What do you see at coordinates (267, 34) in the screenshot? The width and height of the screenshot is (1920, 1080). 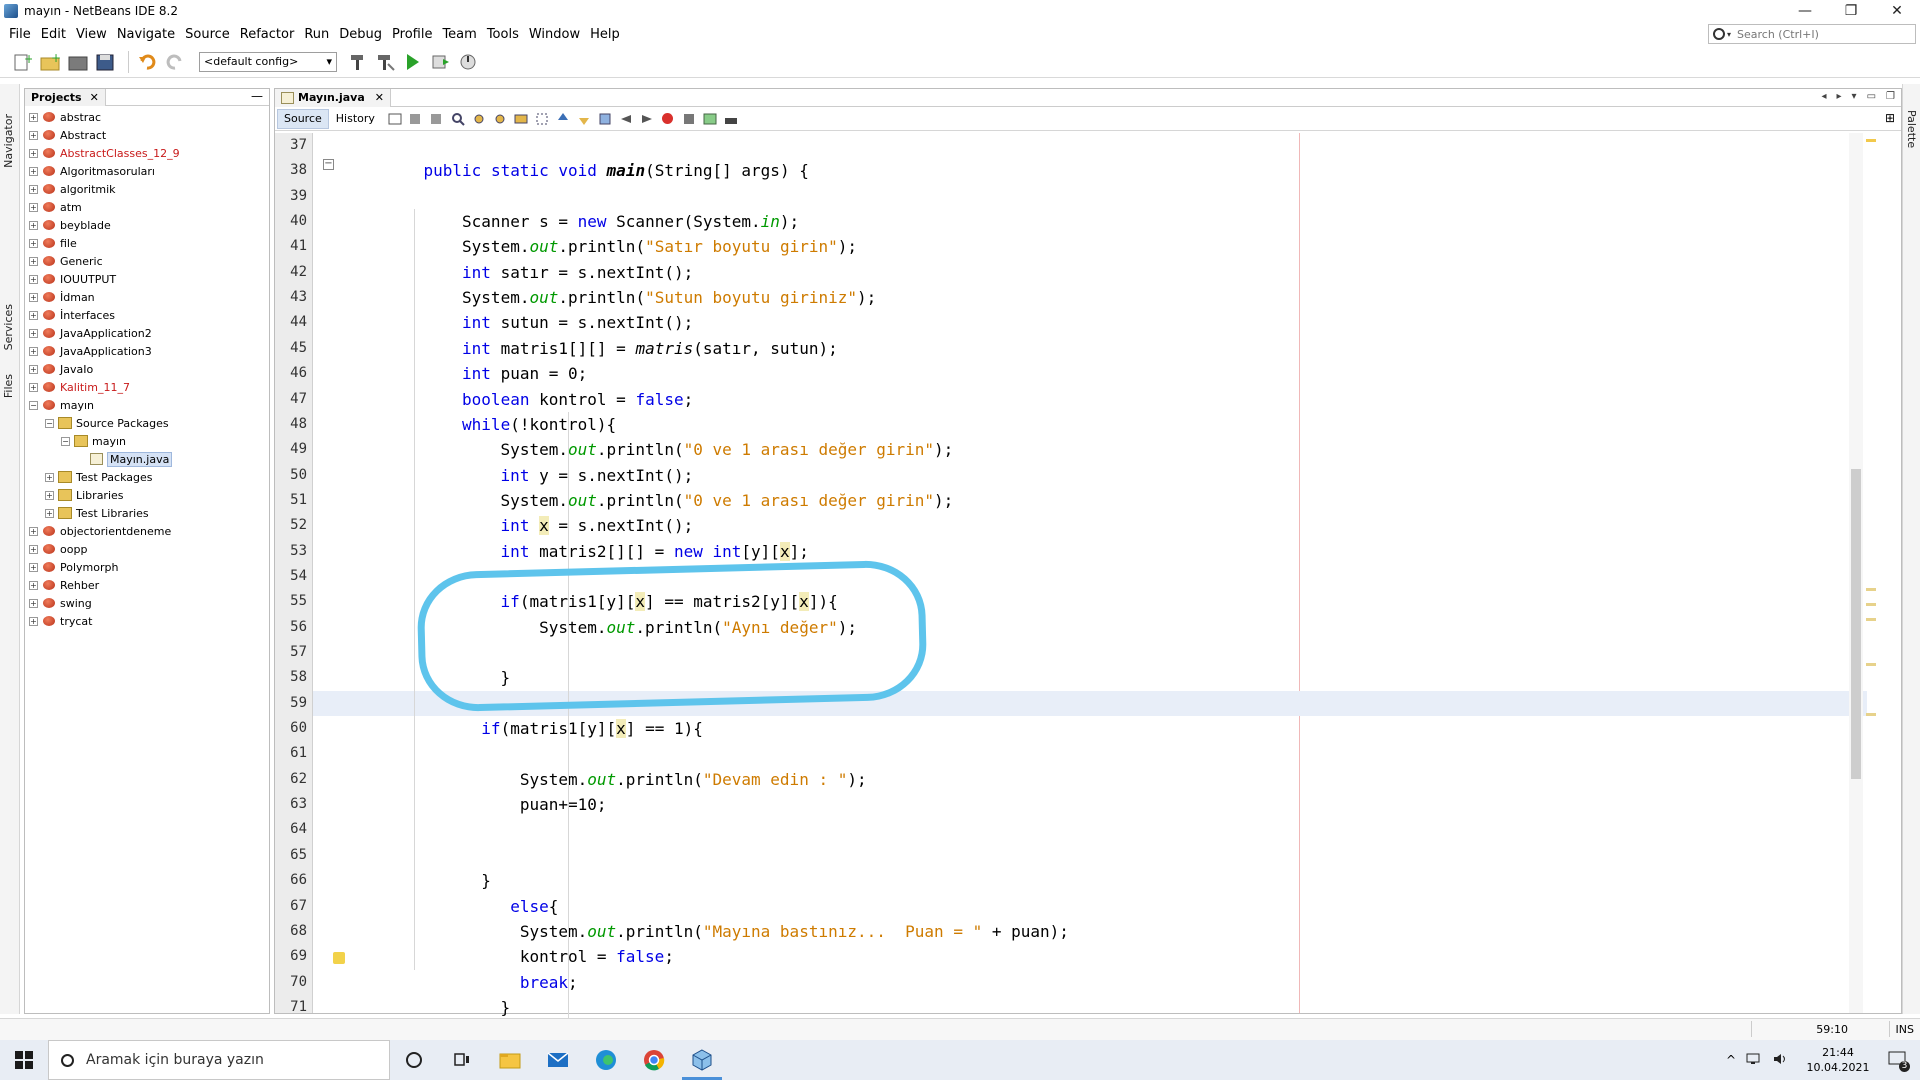 I see `menu-refactor: Refactor` at bounding box center [267, 34].